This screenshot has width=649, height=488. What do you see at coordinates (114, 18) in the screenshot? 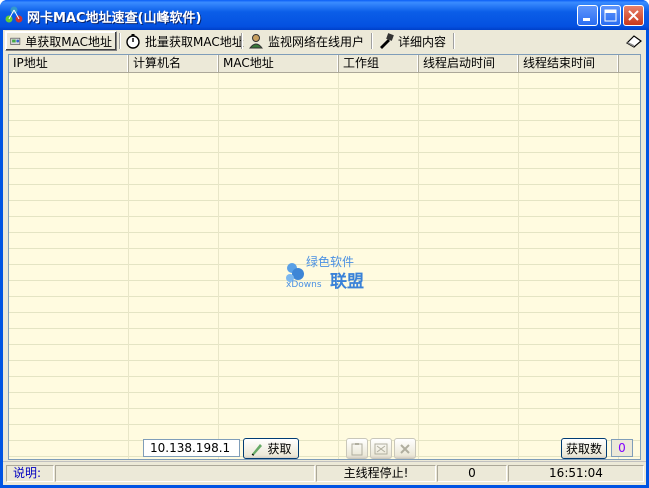
I see `window-title: 网卡MAC地址速查(山峰软件)` at bounding box center [114, 18].